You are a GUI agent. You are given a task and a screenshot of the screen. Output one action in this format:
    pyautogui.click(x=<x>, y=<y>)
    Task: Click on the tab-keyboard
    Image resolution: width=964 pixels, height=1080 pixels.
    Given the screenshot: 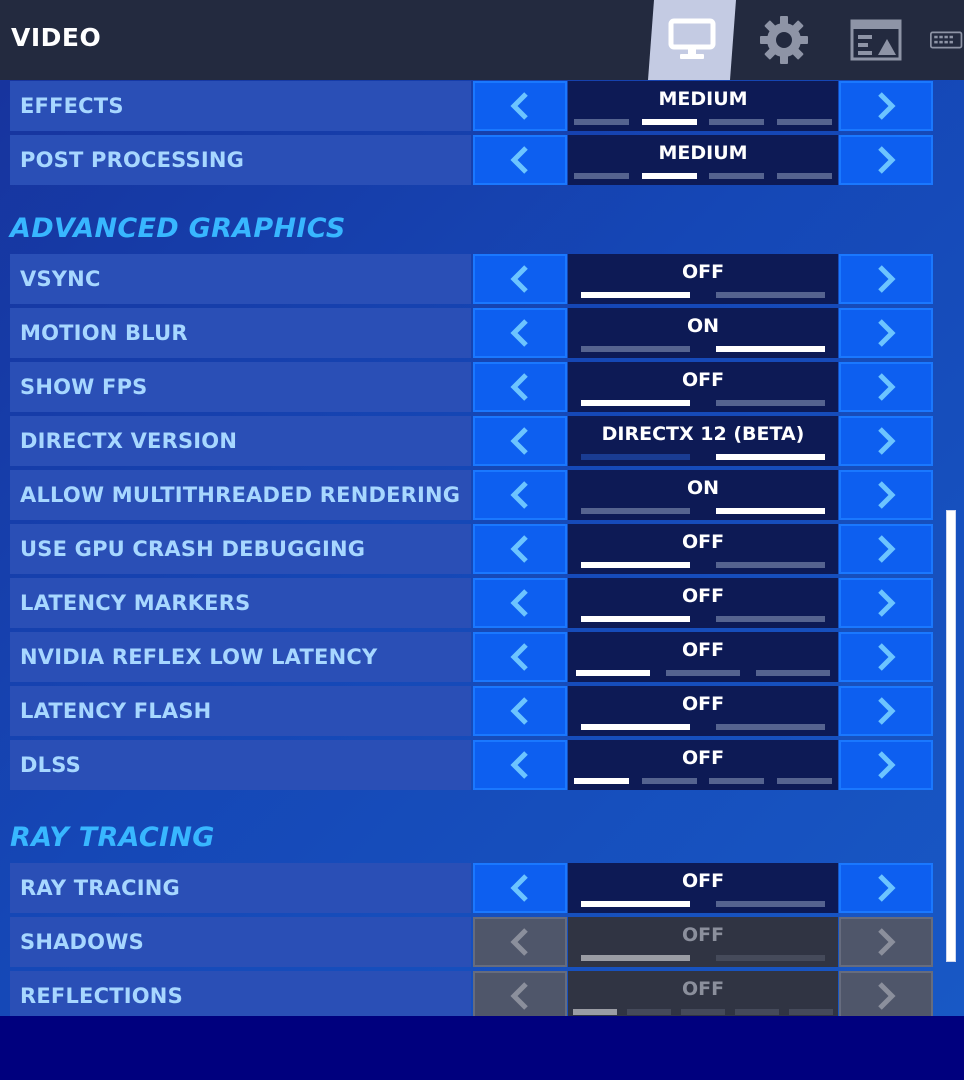 What is the action you would take?
    pyautogui.click(x=947, y=40)
    